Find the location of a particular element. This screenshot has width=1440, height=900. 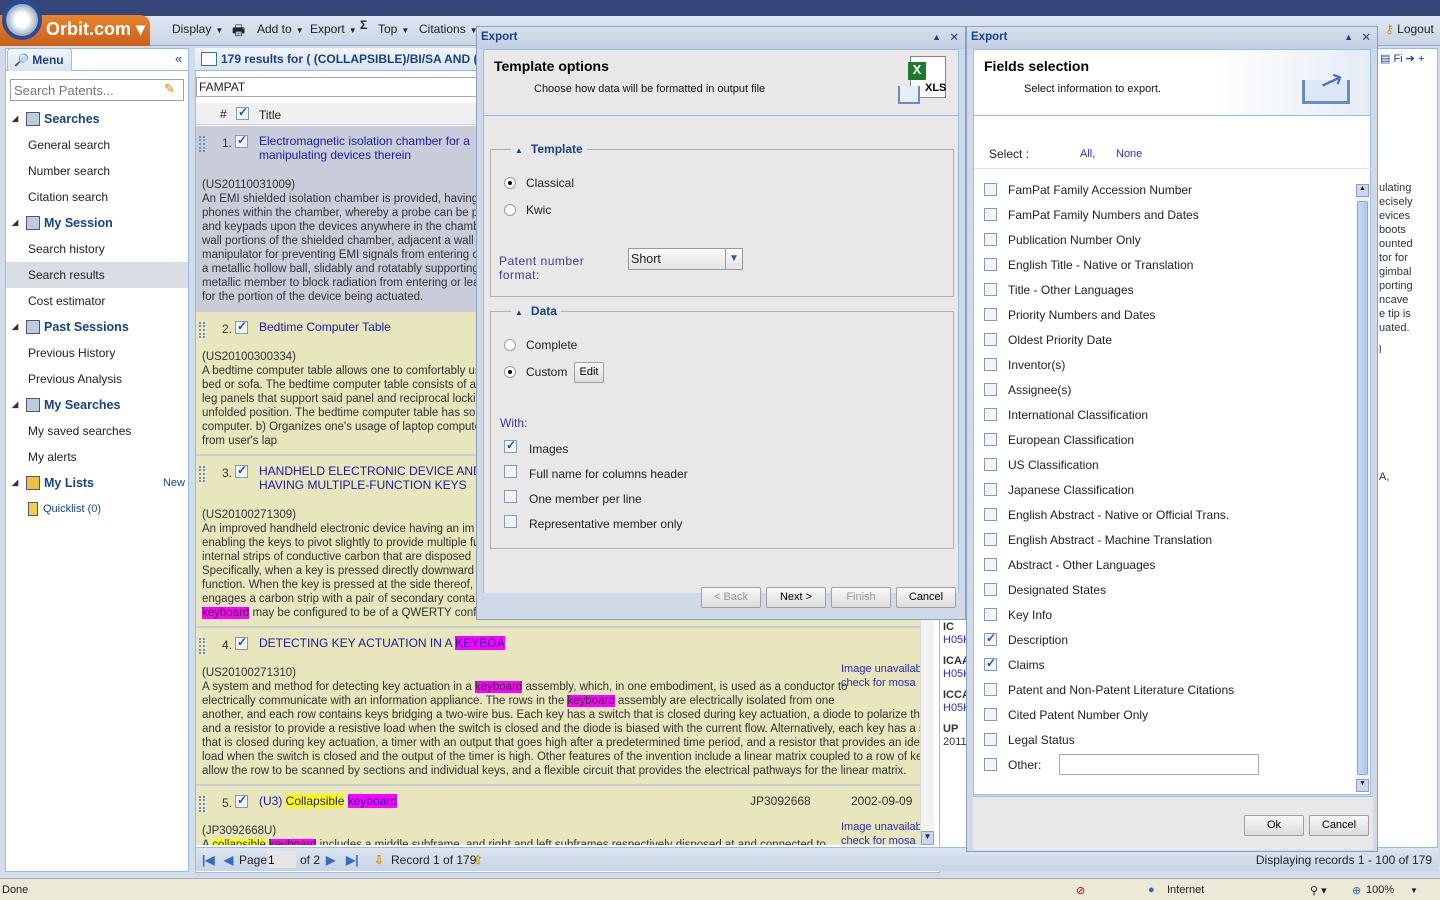

popup-blocked-icon: ⊘ is located at coordinates (1080, 890).